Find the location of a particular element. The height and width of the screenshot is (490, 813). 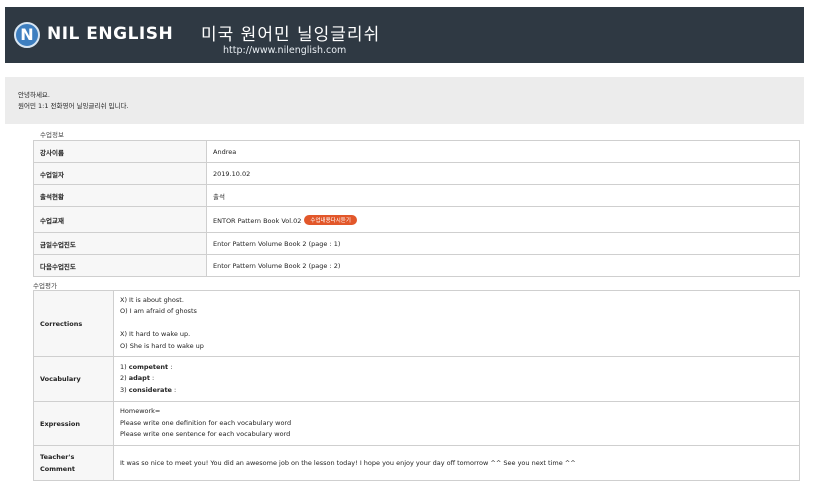

vocabulary-label: Vocabulary is located at coordinates (73, 379).